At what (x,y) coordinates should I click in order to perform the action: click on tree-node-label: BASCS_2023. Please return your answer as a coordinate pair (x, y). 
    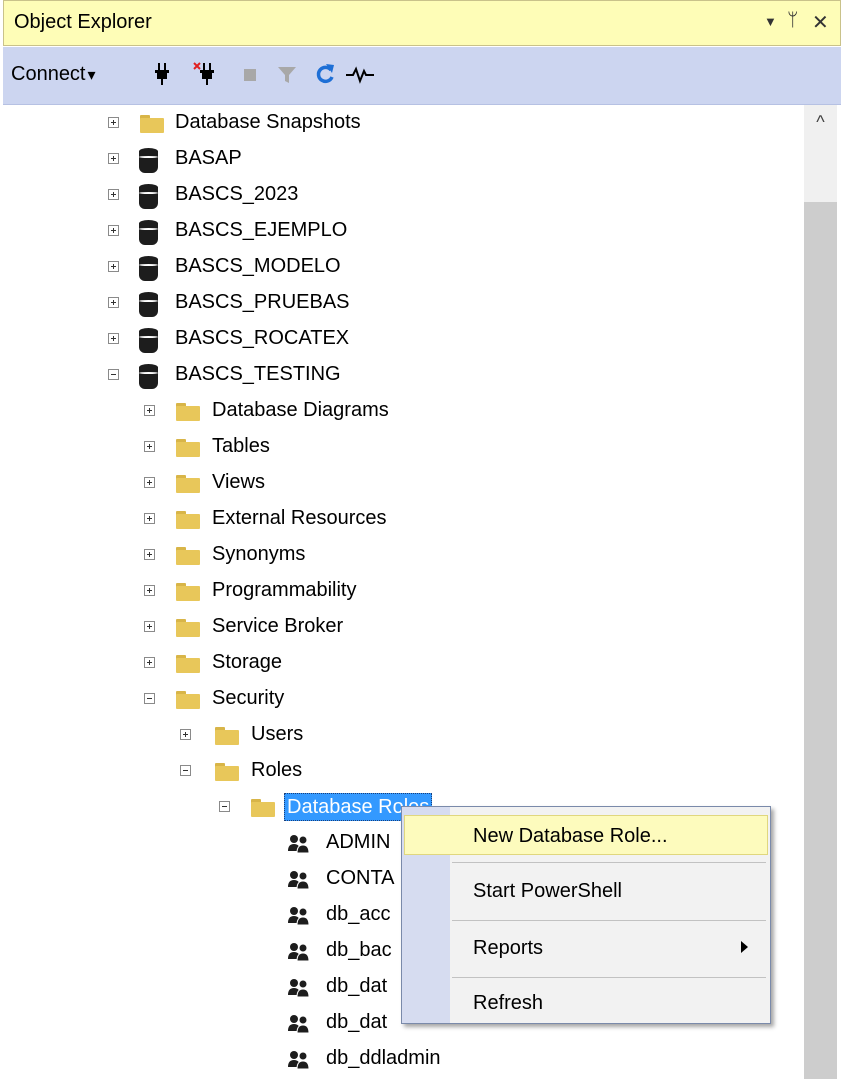
    Looking at the image, I should click on (237, 194).